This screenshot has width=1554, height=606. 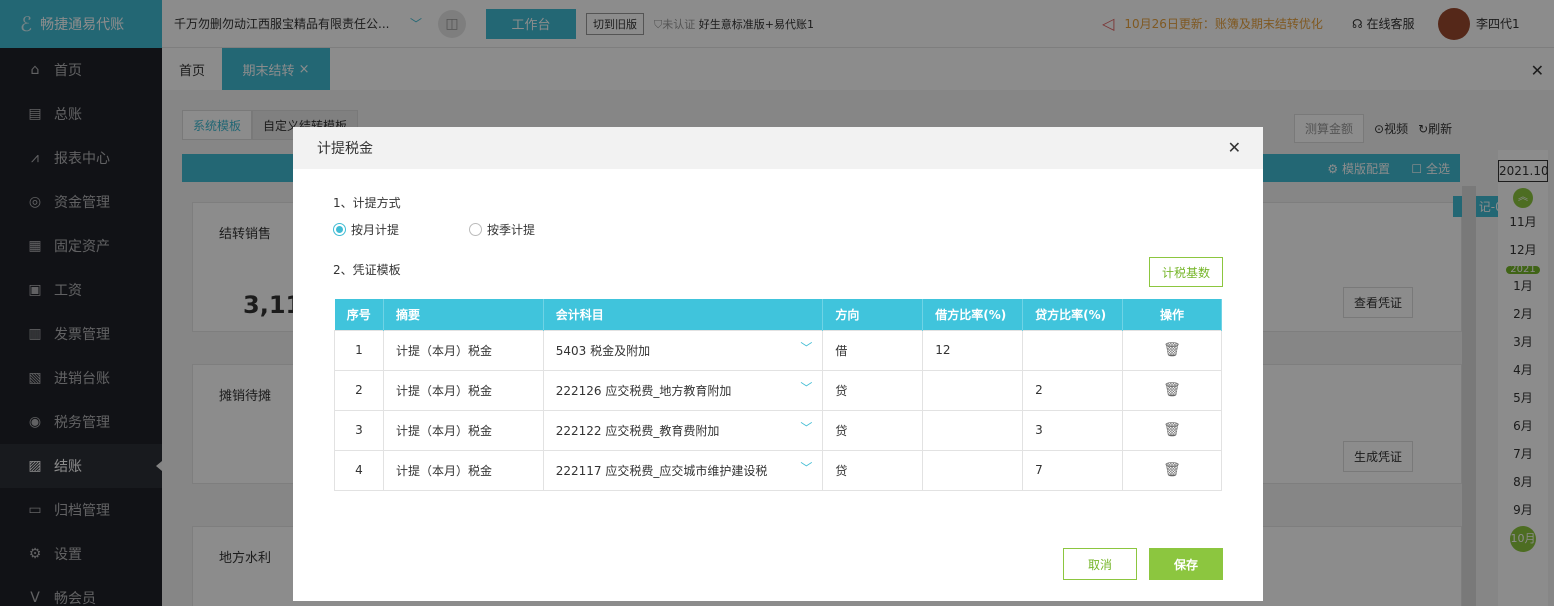 What do you see at coordinates (683, 314) in the screenshot?
I see `column-header: 会计科目` at bounding box center [683, 314].